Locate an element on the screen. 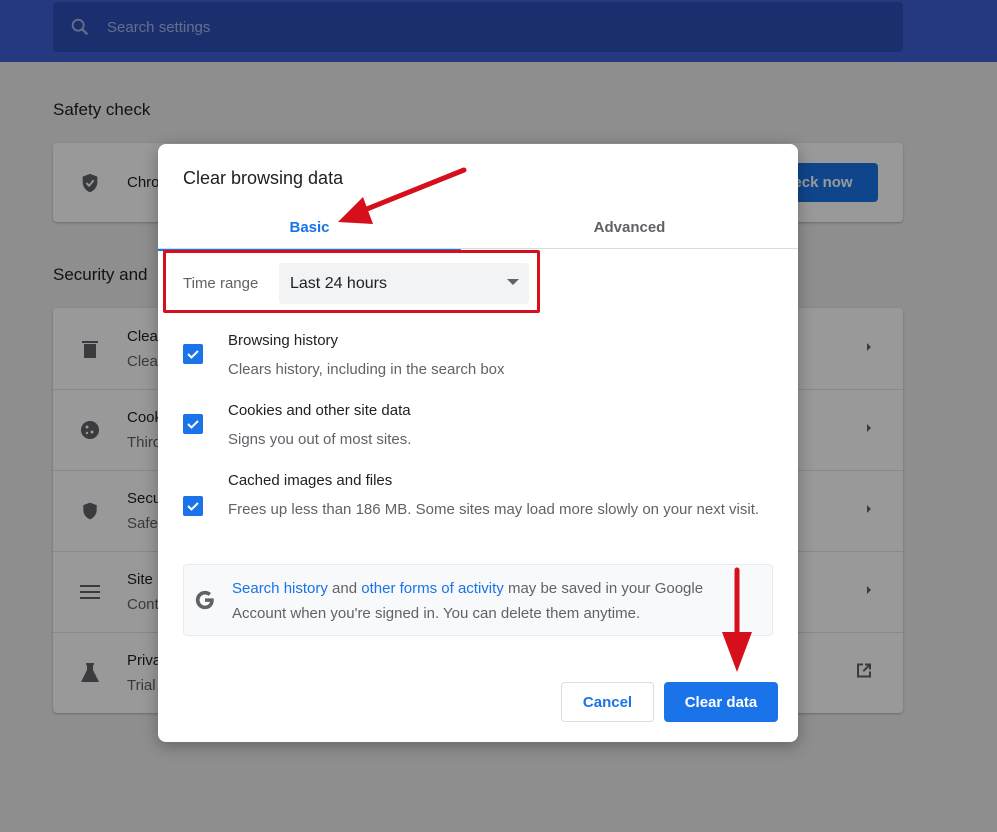 Image resolution: width=997 pixels, height=832 pixels. time-range-row: Time range Last 24 hours is located at coordinates (356, 283).